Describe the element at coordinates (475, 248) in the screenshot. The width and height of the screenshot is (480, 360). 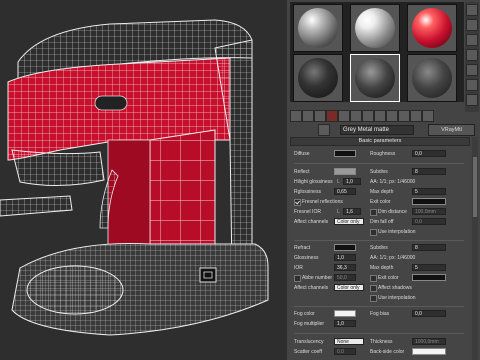
I see `panel-scrollbar` at that location.